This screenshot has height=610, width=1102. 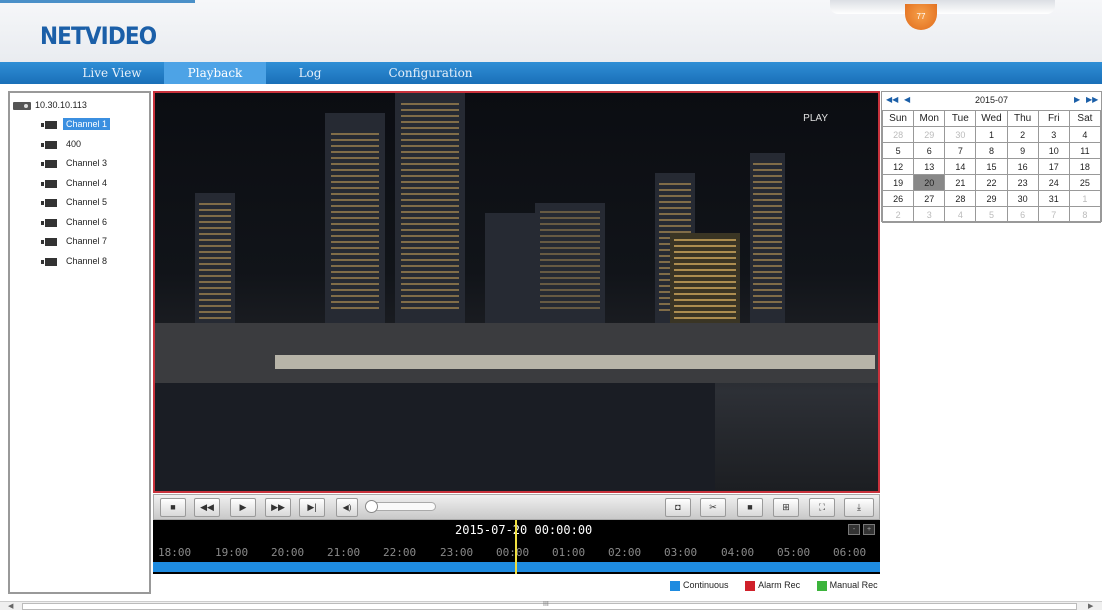 What do you see at coordinates (892, 99) in the screenshot?
I see `prev-year-button: ◀◀` at bounding box center [892, 99].